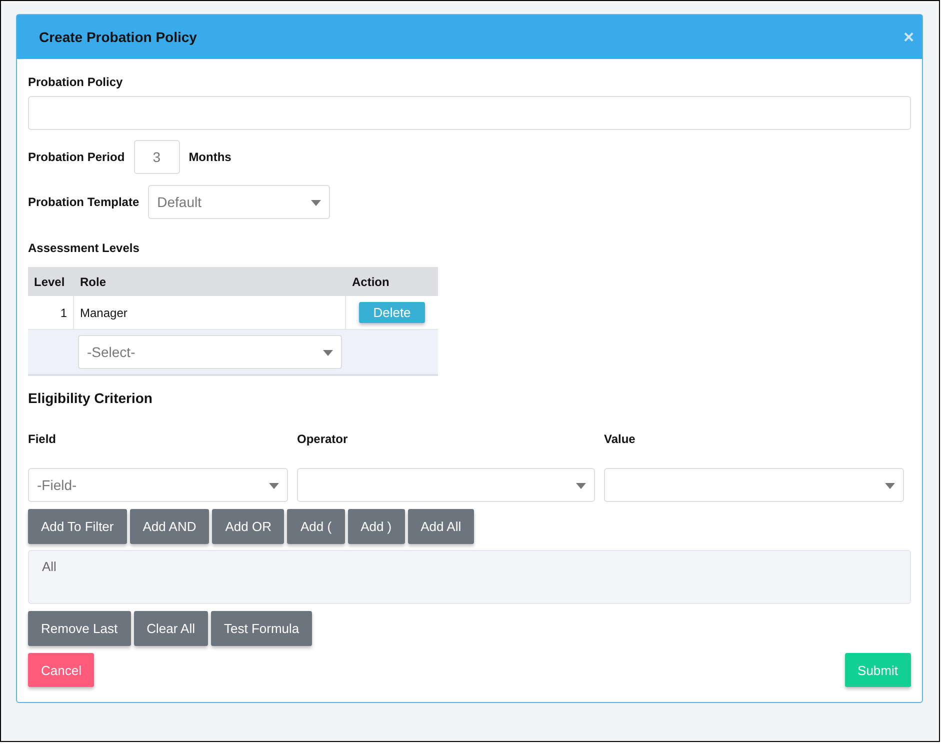 This screenshot has height=744, width=942. Describe the element at coordinates (77, 526) in the screenshot. I see `filter-button: Add To Filter` at that location.